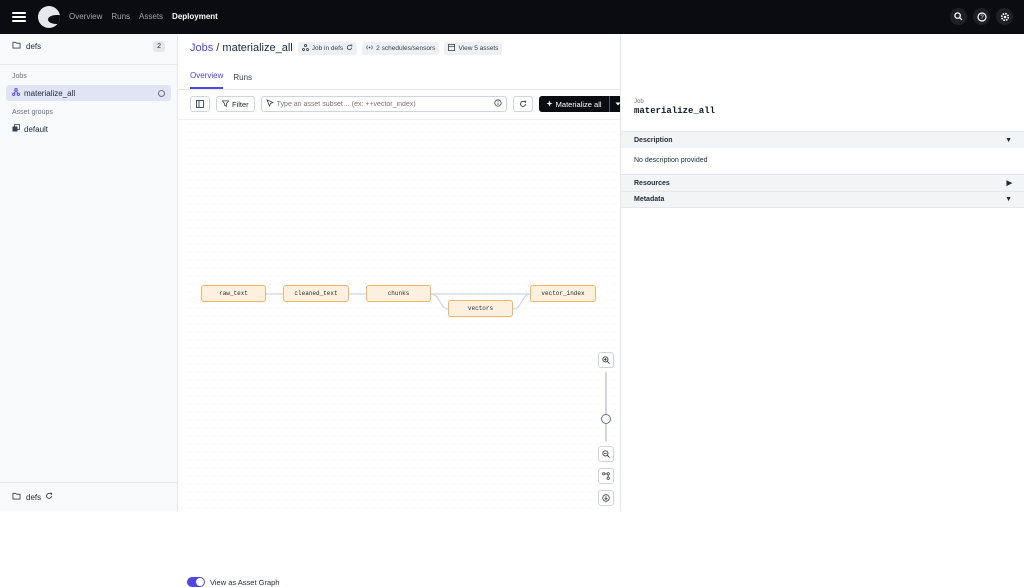 The image size is (1024, 587). Describe the element at coordinates (19, 17) in the screenshot. I see `menu-icon` at that location.